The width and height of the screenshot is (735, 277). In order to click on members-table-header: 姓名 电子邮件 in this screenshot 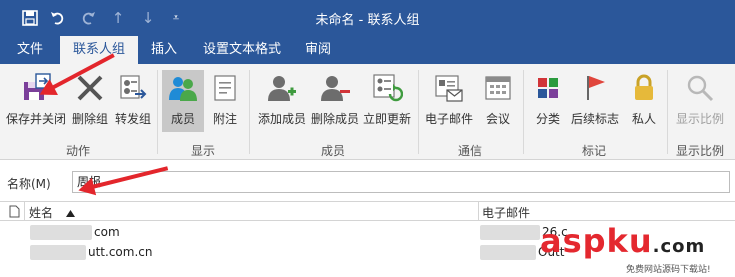, I will do `click(367, 211)`.